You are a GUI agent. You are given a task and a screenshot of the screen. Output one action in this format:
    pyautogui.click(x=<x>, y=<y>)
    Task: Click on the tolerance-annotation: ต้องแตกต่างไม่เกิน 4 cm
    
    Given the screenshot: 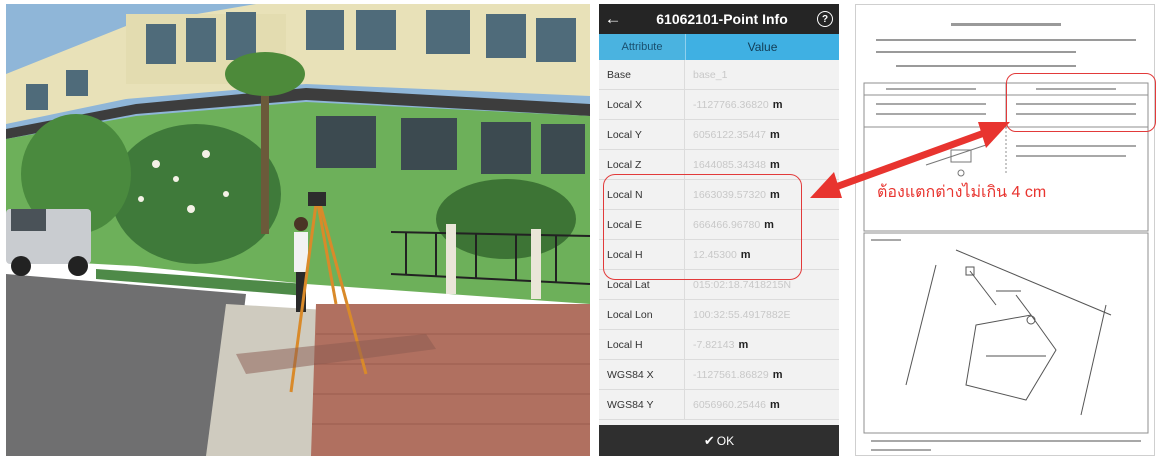 What is the action you would take?
    pyautogui.click(x=962, y=192)
    